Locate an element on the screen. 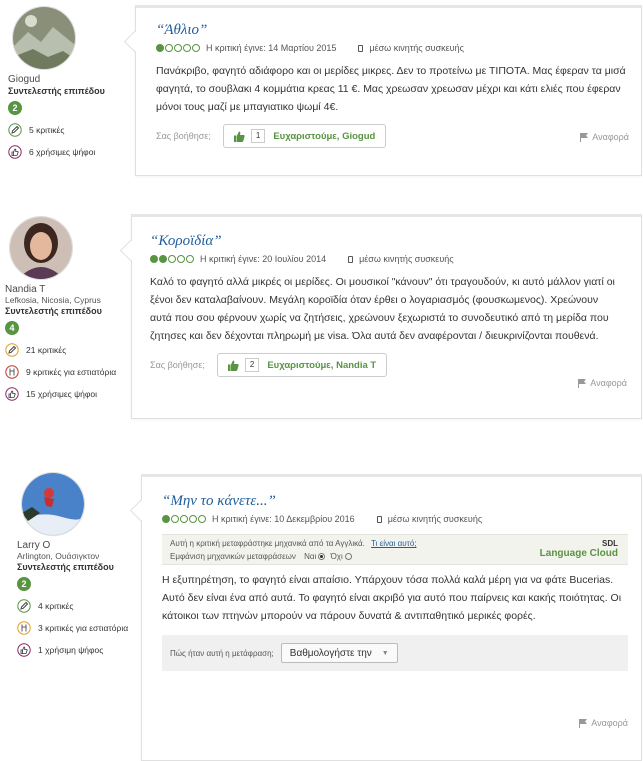 The height and width of the screenshot is (761, 643). helpful-count: 1 is located at coordinates (258, 136).